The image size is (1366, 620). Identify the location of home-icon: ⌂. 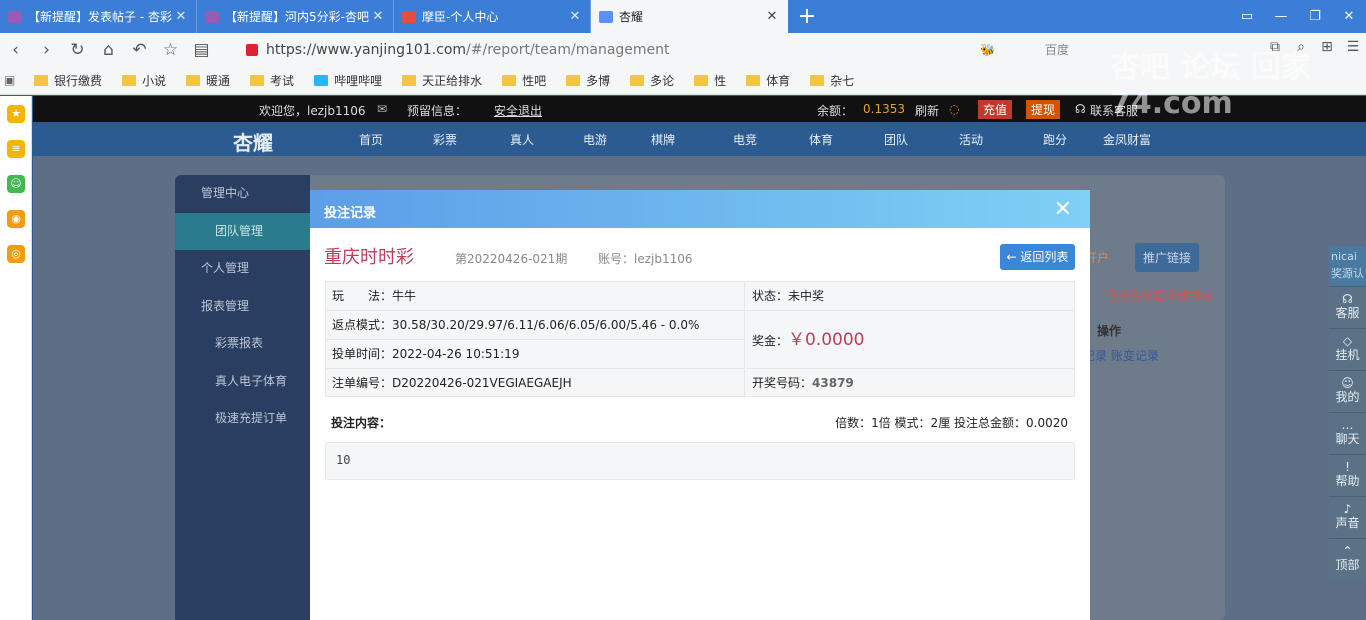
(108, 50).